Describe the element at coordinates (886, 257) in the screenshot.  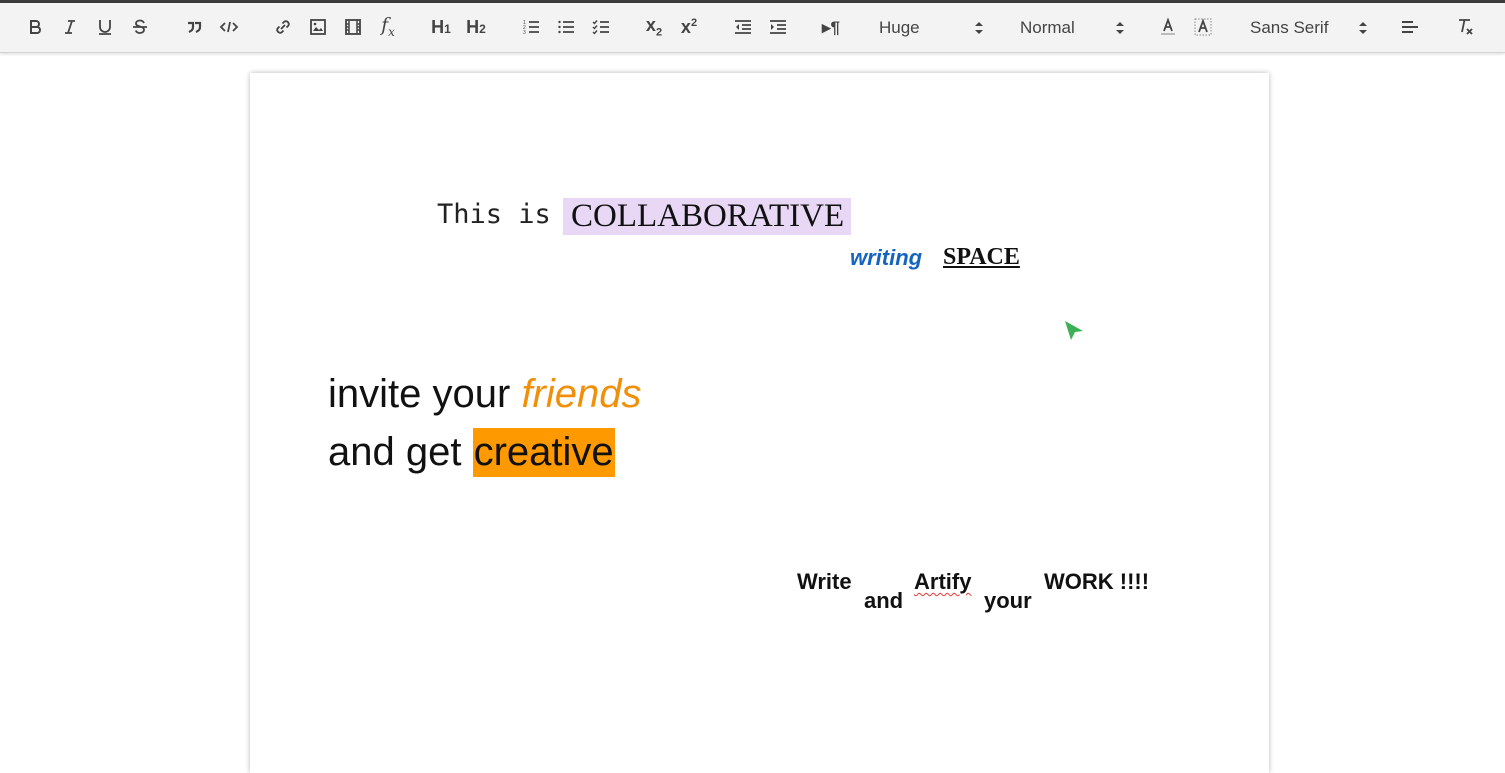
I see `text-writing: writing` at that location.